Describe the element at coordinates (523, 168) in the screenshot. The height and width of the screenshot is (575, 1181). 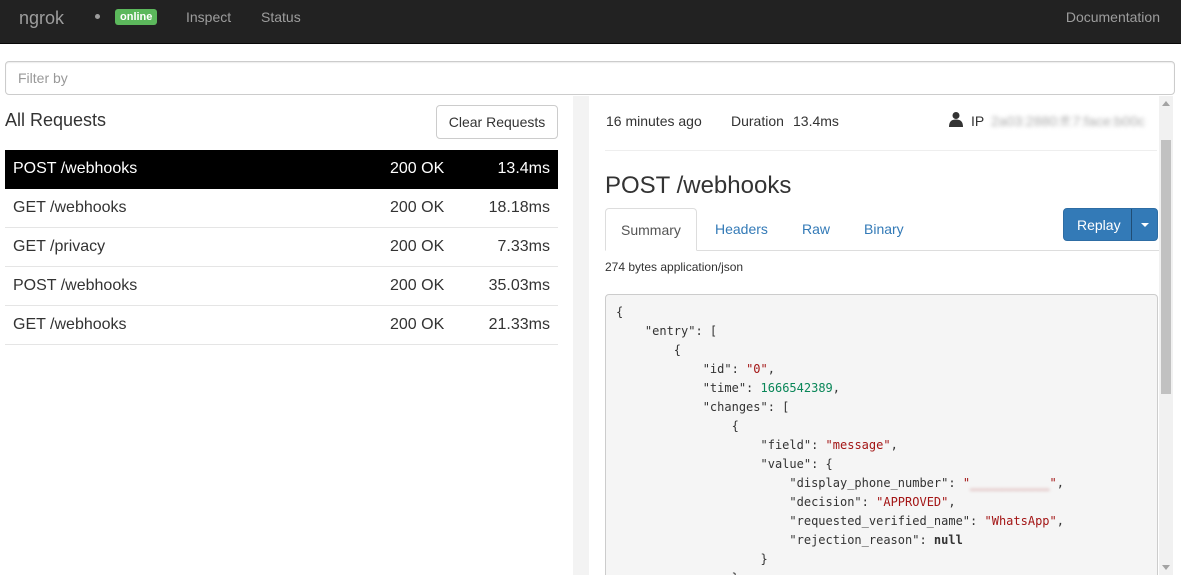
I see `request-duration: 13.4ms` at that location.